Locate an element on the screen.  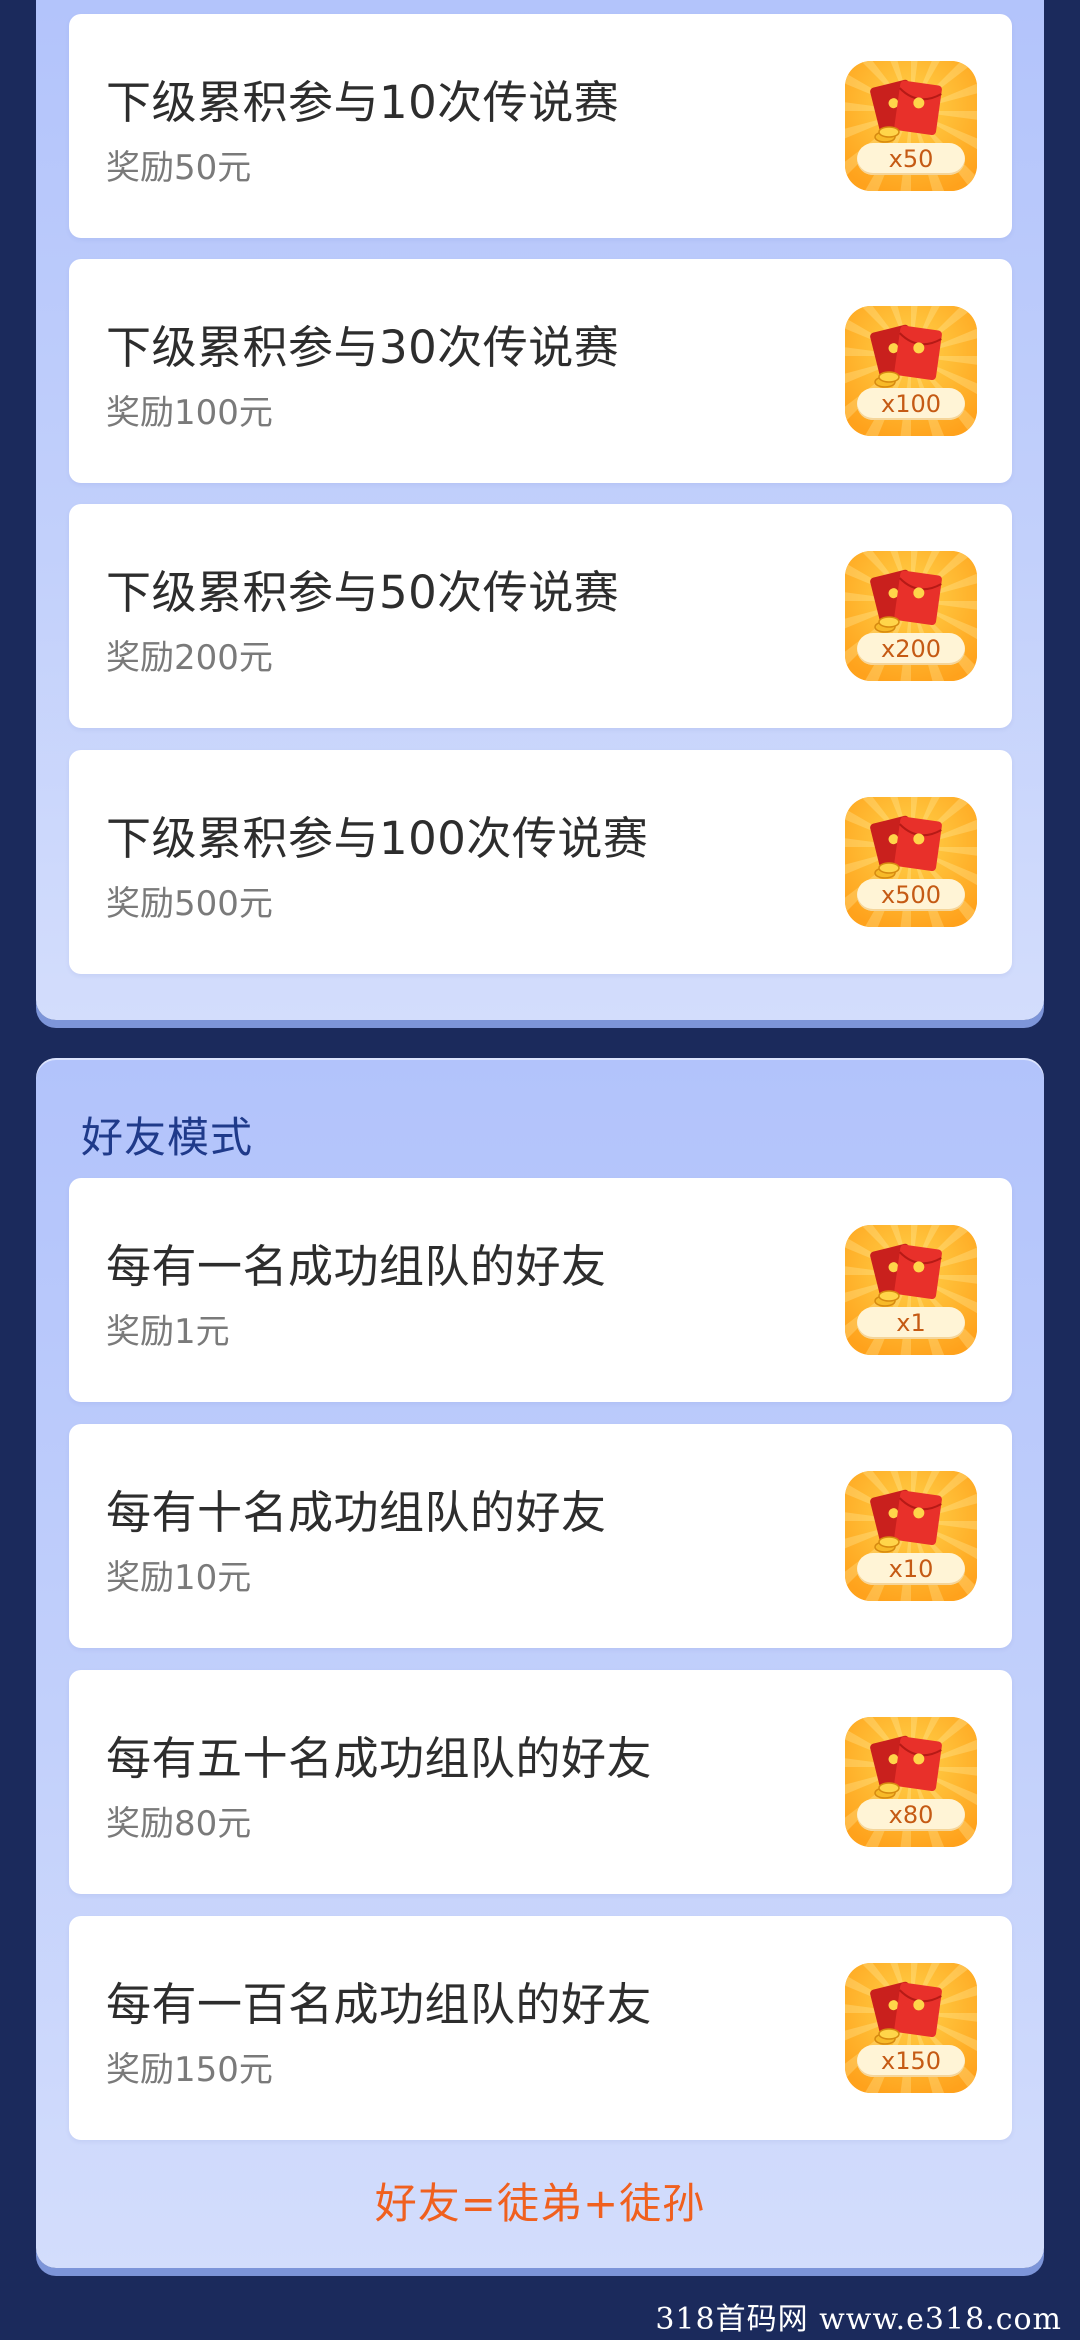
reward-card: 每有十名成功组队的好友 奖励10元 x10 is located at coordinates (540, 1536).